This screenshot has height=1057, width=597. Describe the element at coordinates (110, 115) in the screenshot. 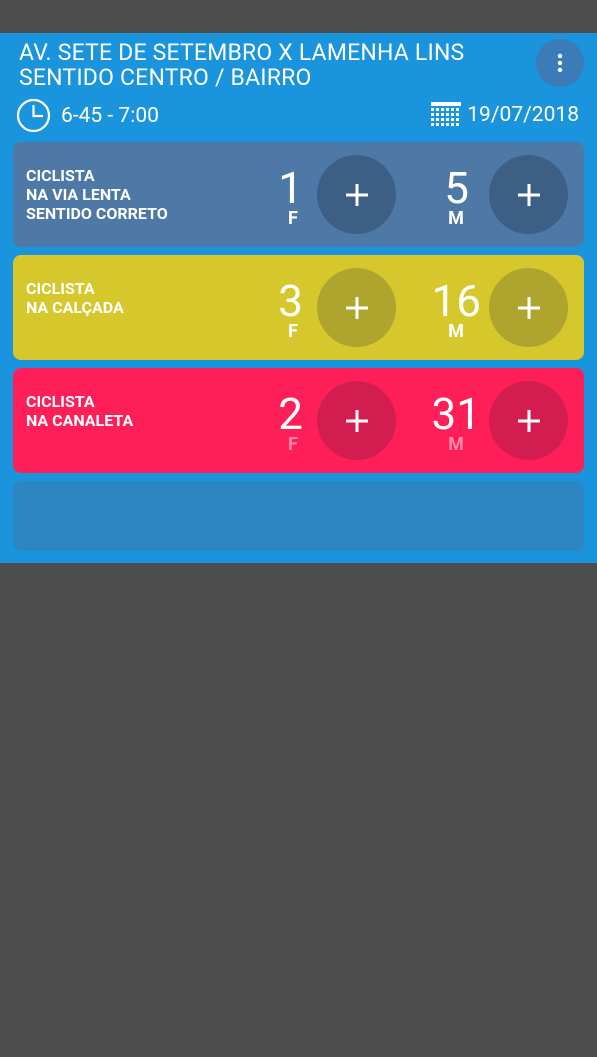

I see `time-range-text: 6-45 - 7:00` at that location.